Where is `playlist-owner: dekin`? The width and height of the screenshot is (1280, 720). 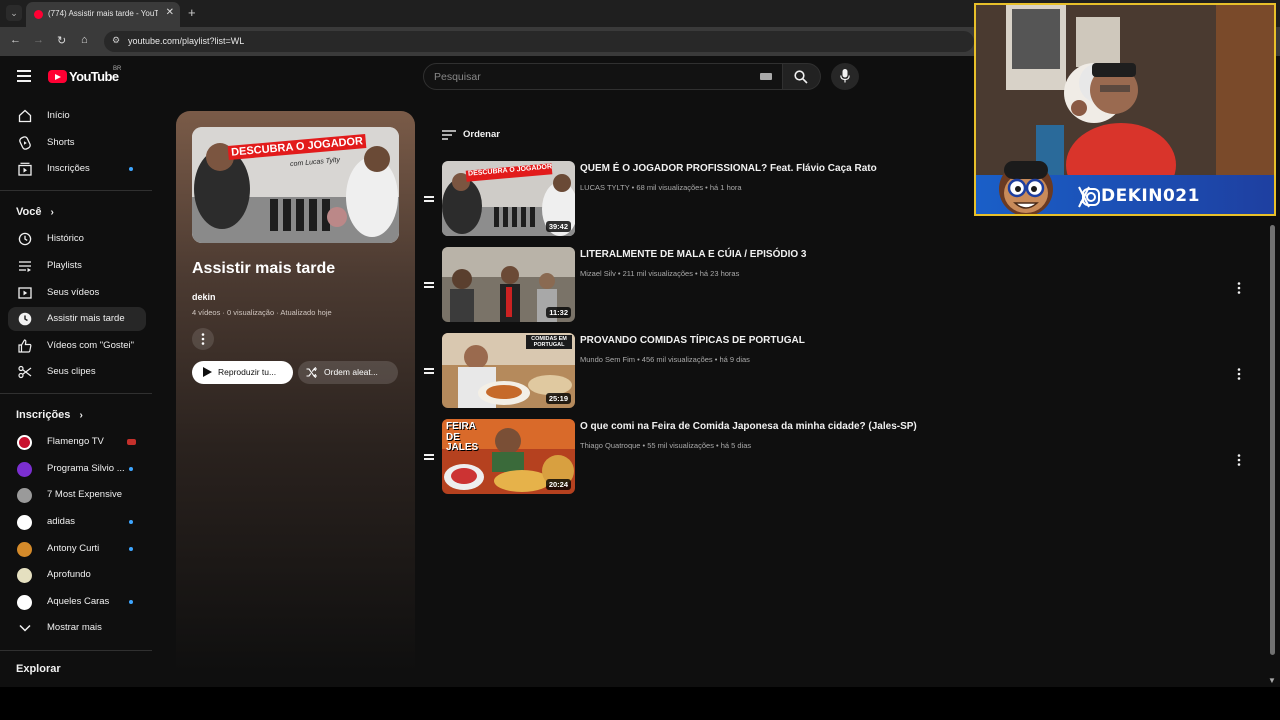
playlist-owner: dekin is located at coordinates (204, 297).